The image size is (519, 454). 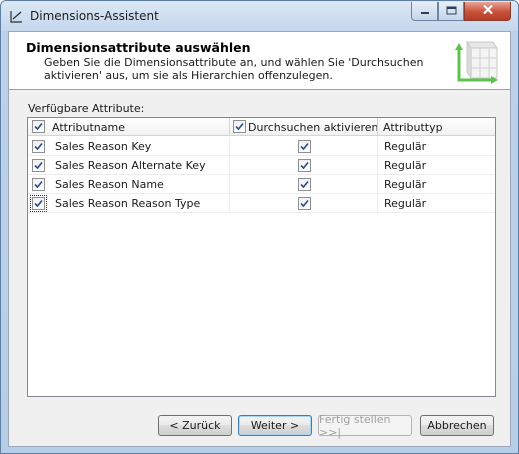 I want to click on browse-all-checkbox, so click(x=239, y=126).